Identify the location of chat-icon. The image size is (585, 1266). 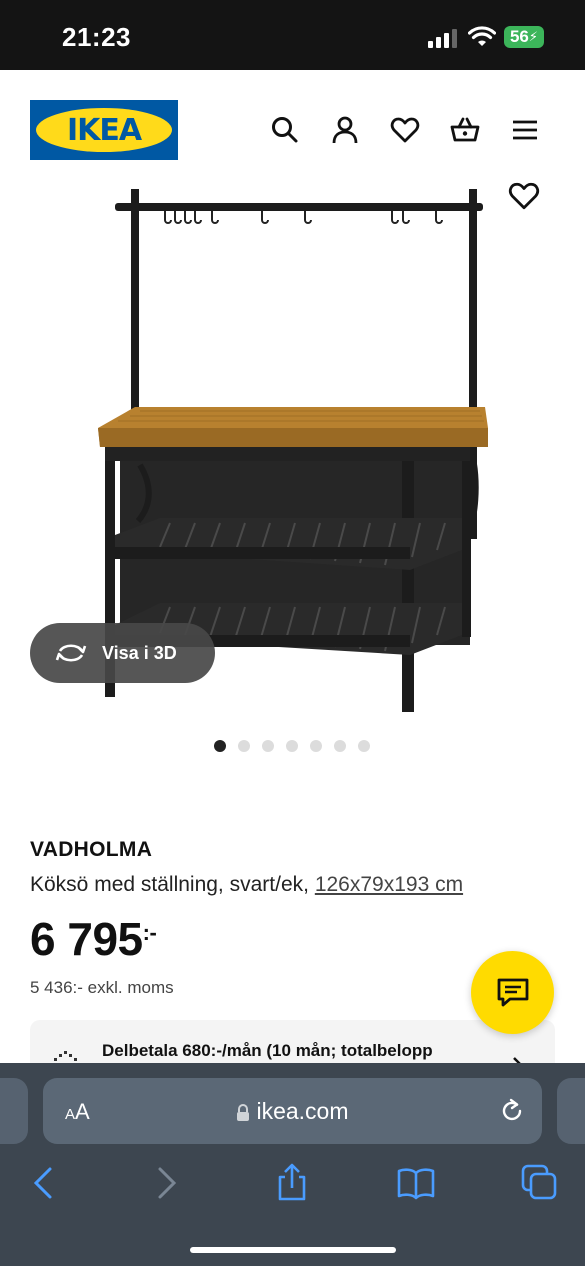
(512, 992).